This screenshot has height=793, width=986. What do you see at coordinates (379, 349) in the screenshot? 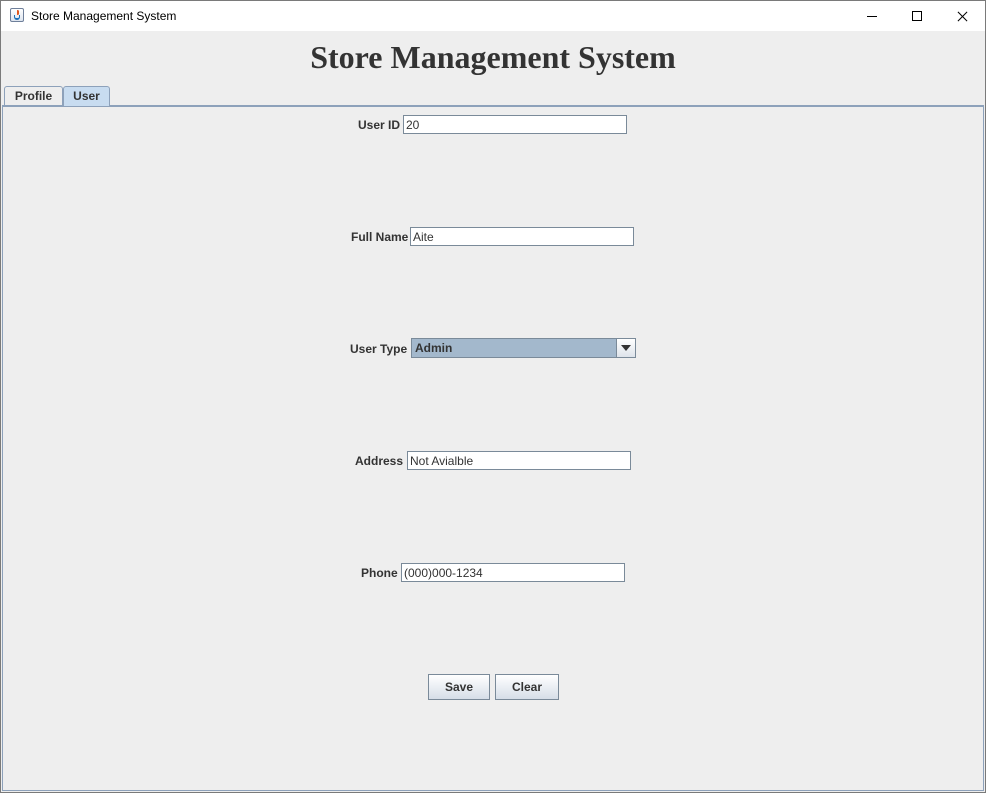
I see `user-type-label: User Type` at bounding box center [379, 349].